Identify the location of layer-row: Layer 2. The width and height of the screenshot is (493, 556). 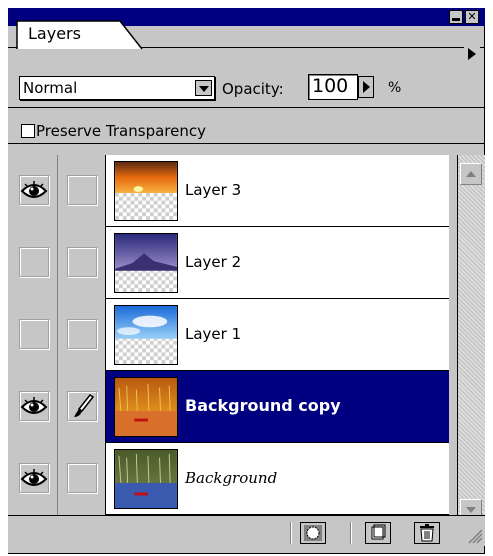
(228, 263).